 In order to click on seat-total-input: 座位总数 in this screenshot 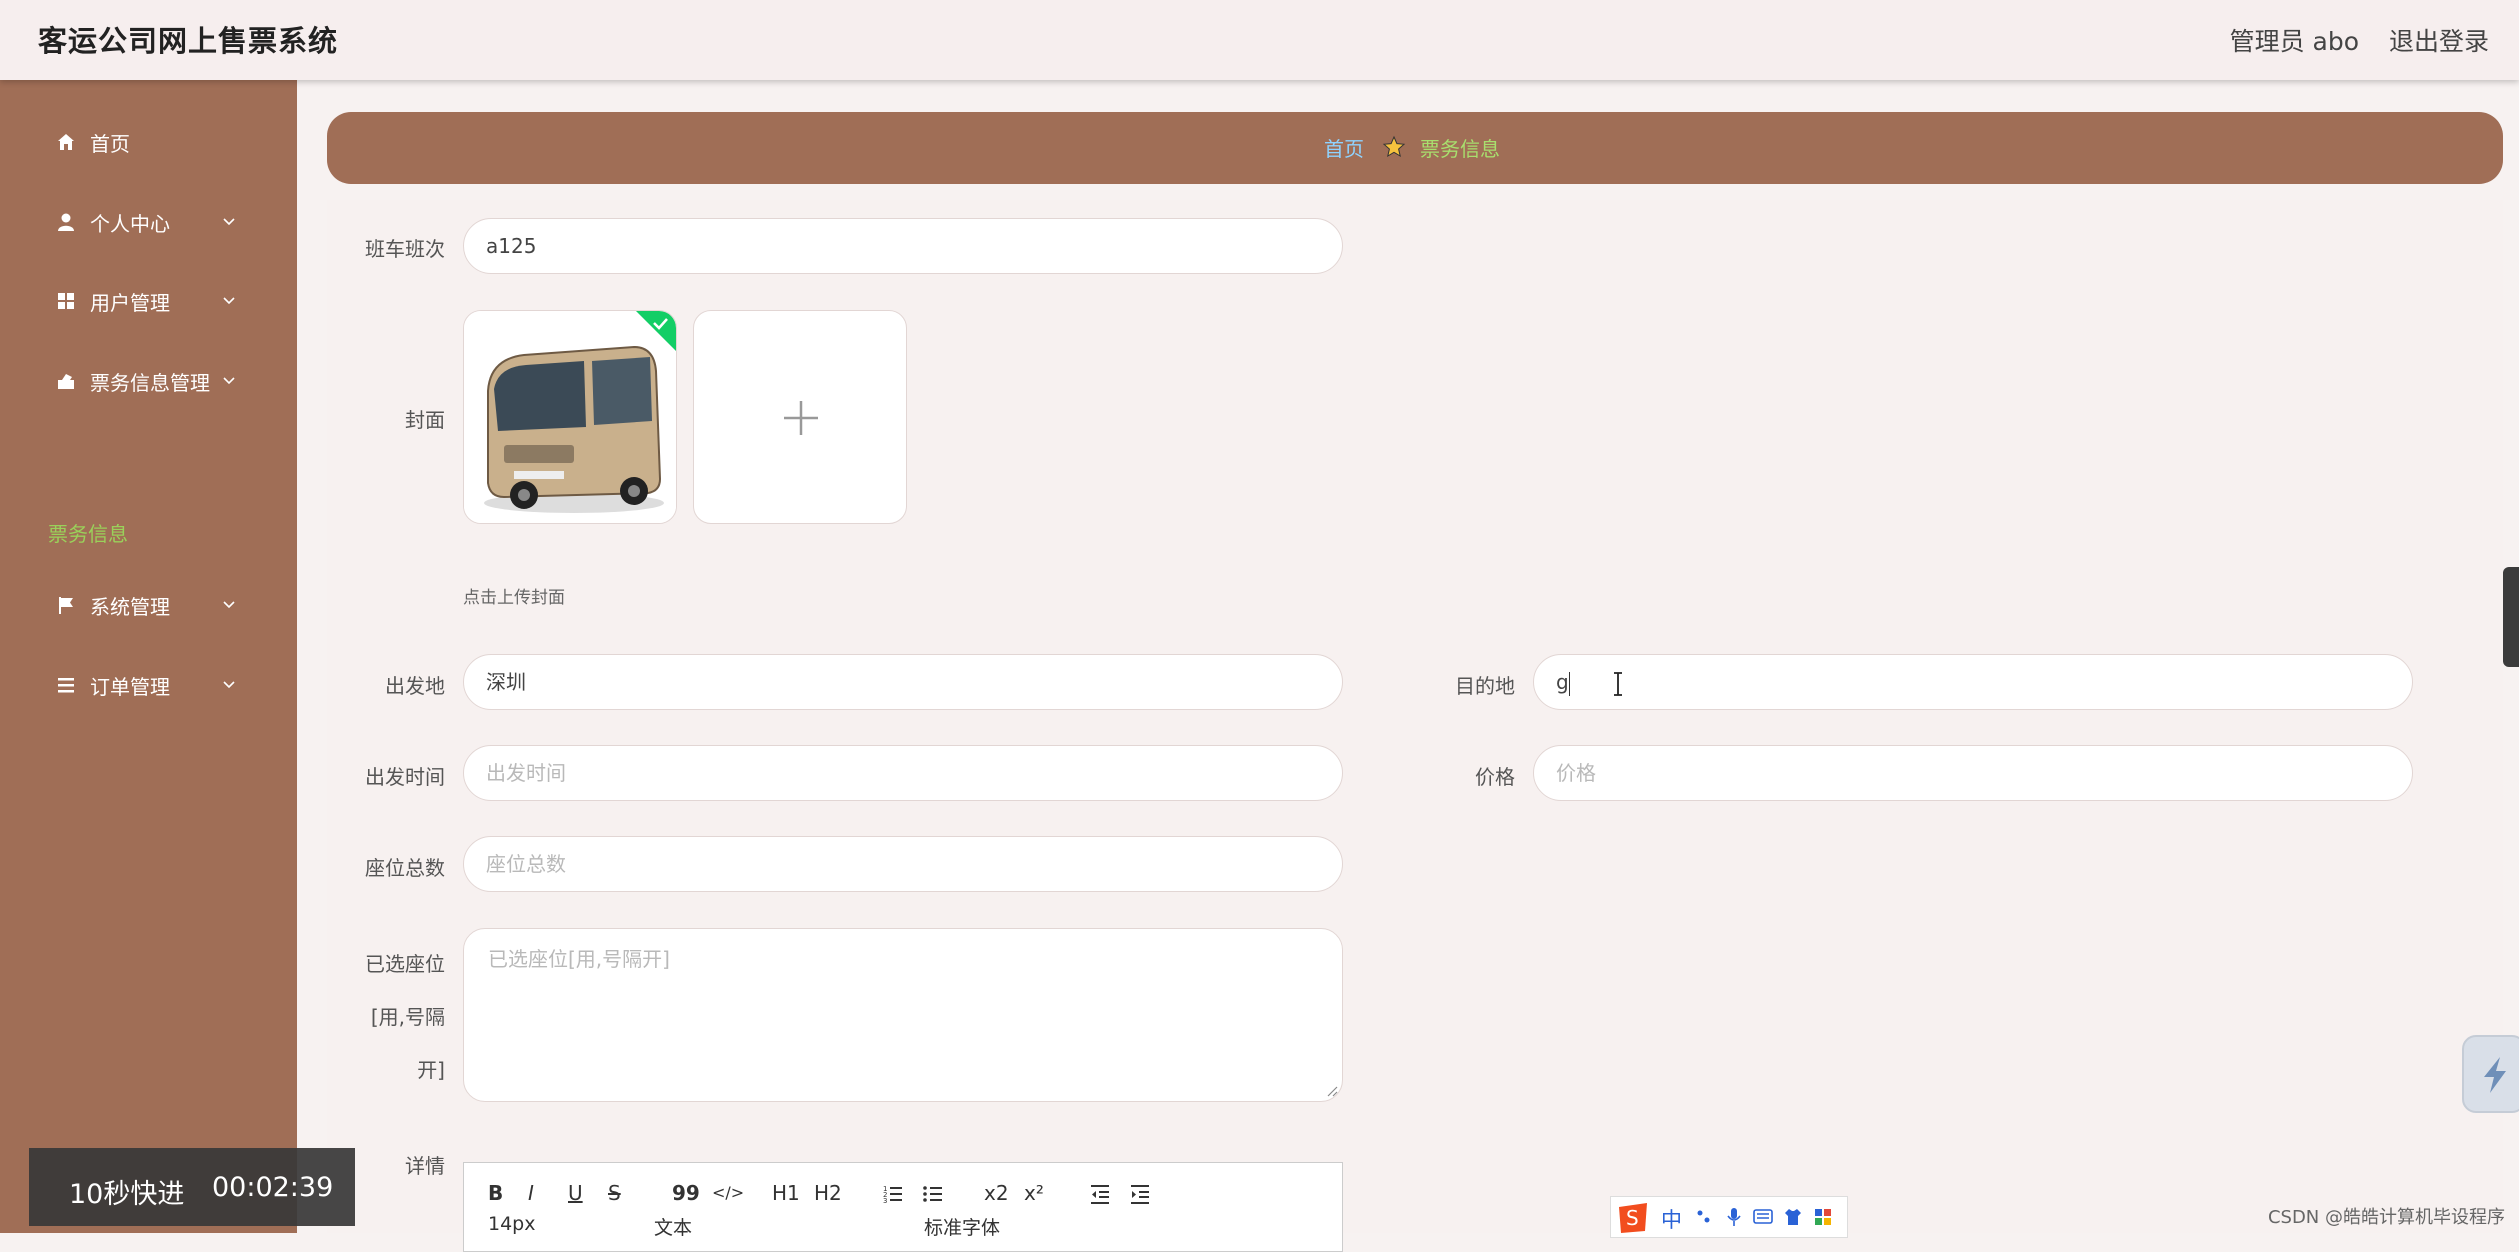, I will do `click(903, 864)`.